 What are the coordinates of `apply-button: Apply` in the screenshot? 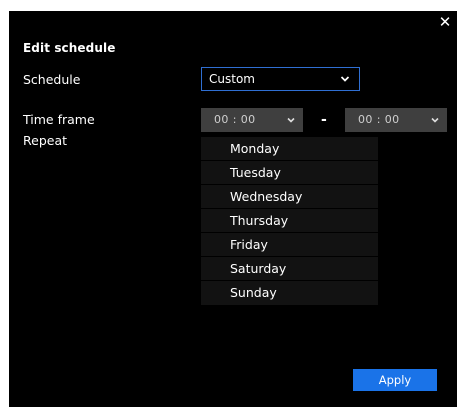 It's located at (395, 380).